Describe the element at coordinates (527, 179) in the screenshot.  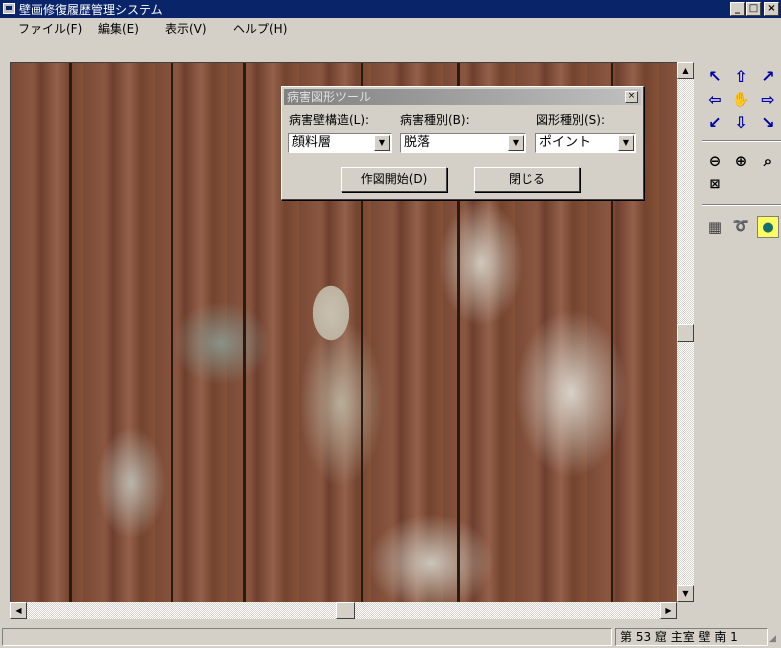
I see `close-dialog-button: 閉じる` at that location.